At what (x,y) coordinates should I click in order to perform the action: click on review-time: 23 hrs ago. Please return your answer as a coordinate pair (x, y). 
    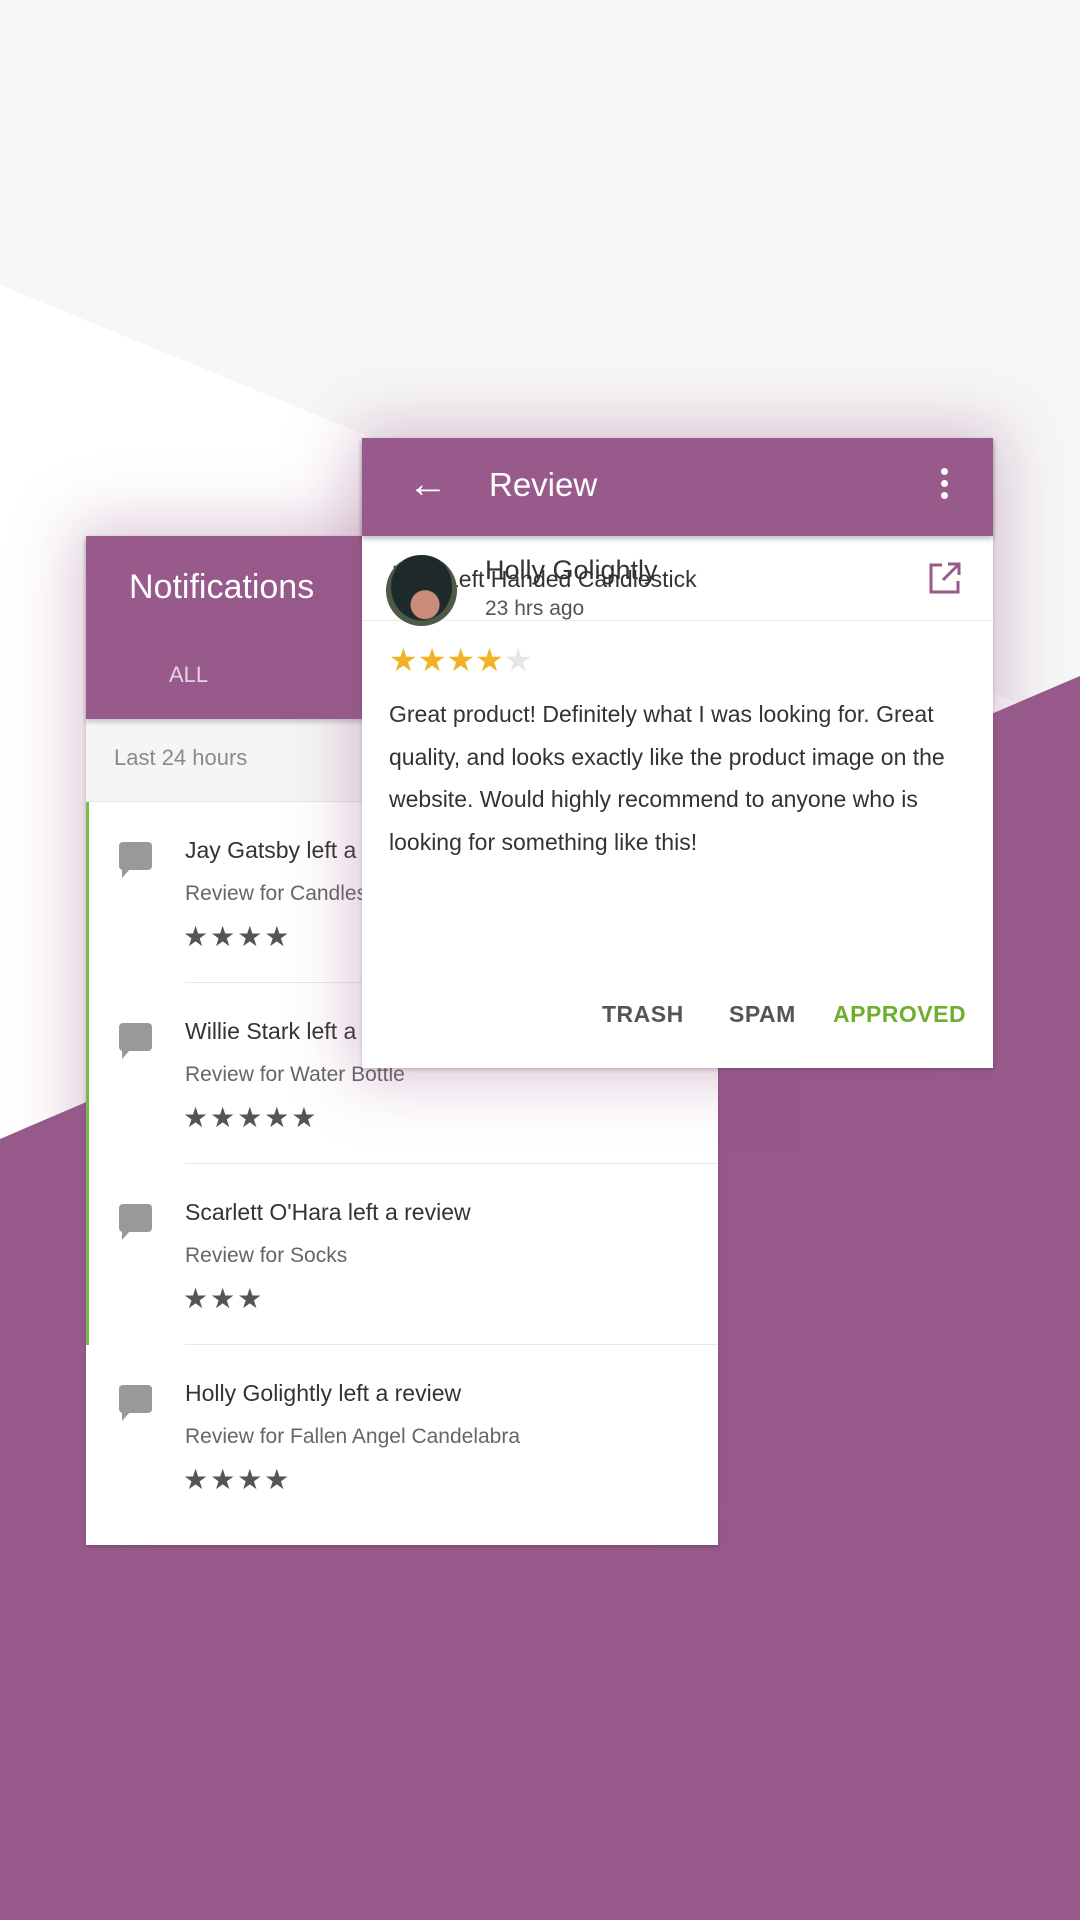
    Looking at the image, I should click on (535, 608).